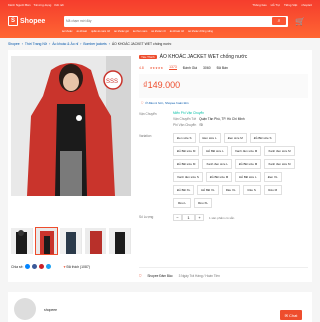 This screenshot has height=322, width=320. What do you see at coordinates (19, 5) in the screenshot?
I see `seller-center-link: Kênh Người Bán` at bounding box center [19, 5].